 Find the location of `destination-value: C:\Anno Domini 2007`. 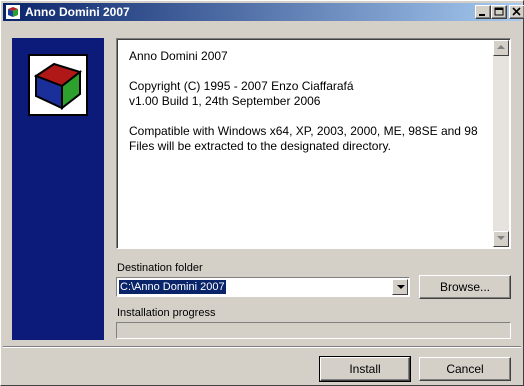

destination-value: C:\Anno Domini 2007 is located at coordinates (172, 287).